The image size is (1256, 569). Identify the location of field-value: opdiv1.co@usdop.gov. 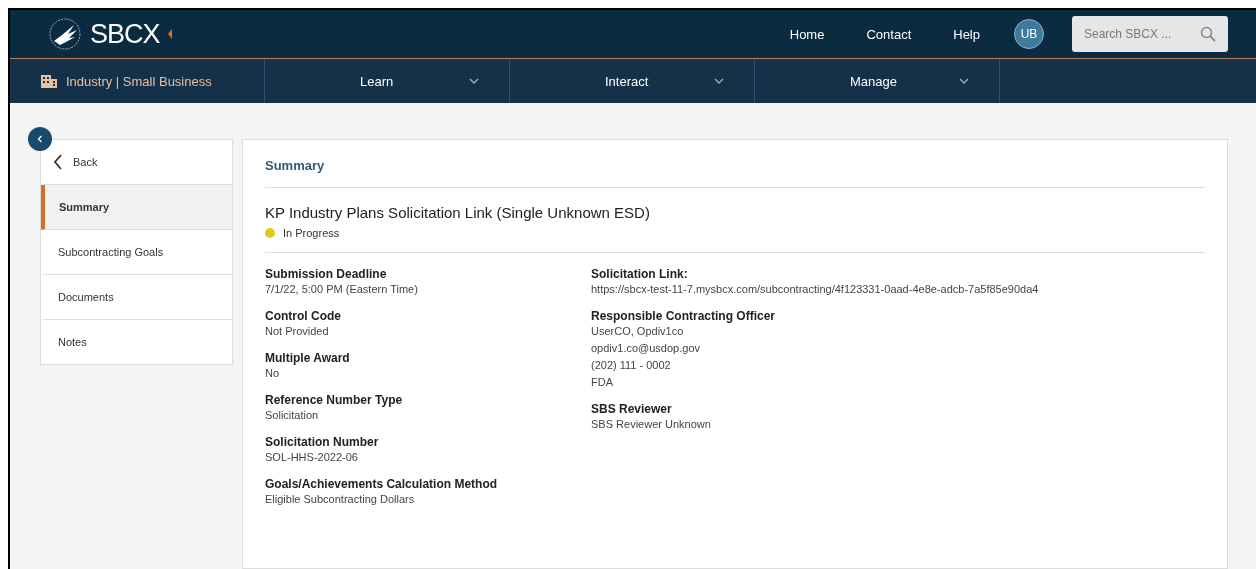
(646, 348).